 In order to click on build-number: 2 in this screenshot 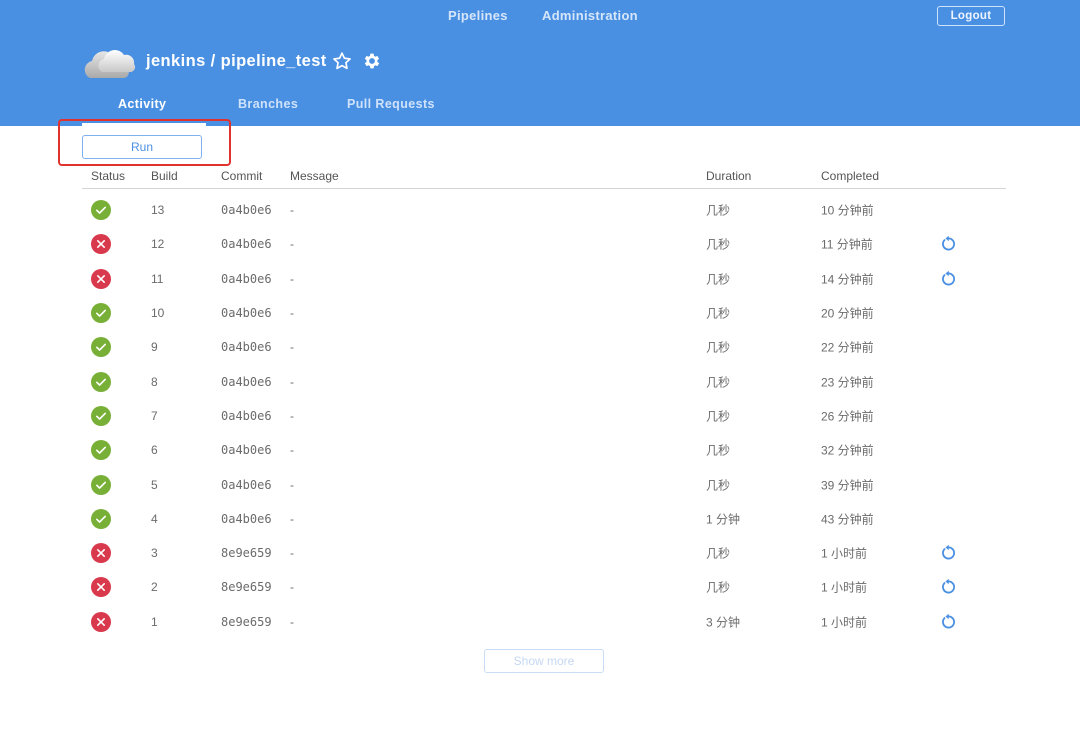, I will do `click(154, 587)`.